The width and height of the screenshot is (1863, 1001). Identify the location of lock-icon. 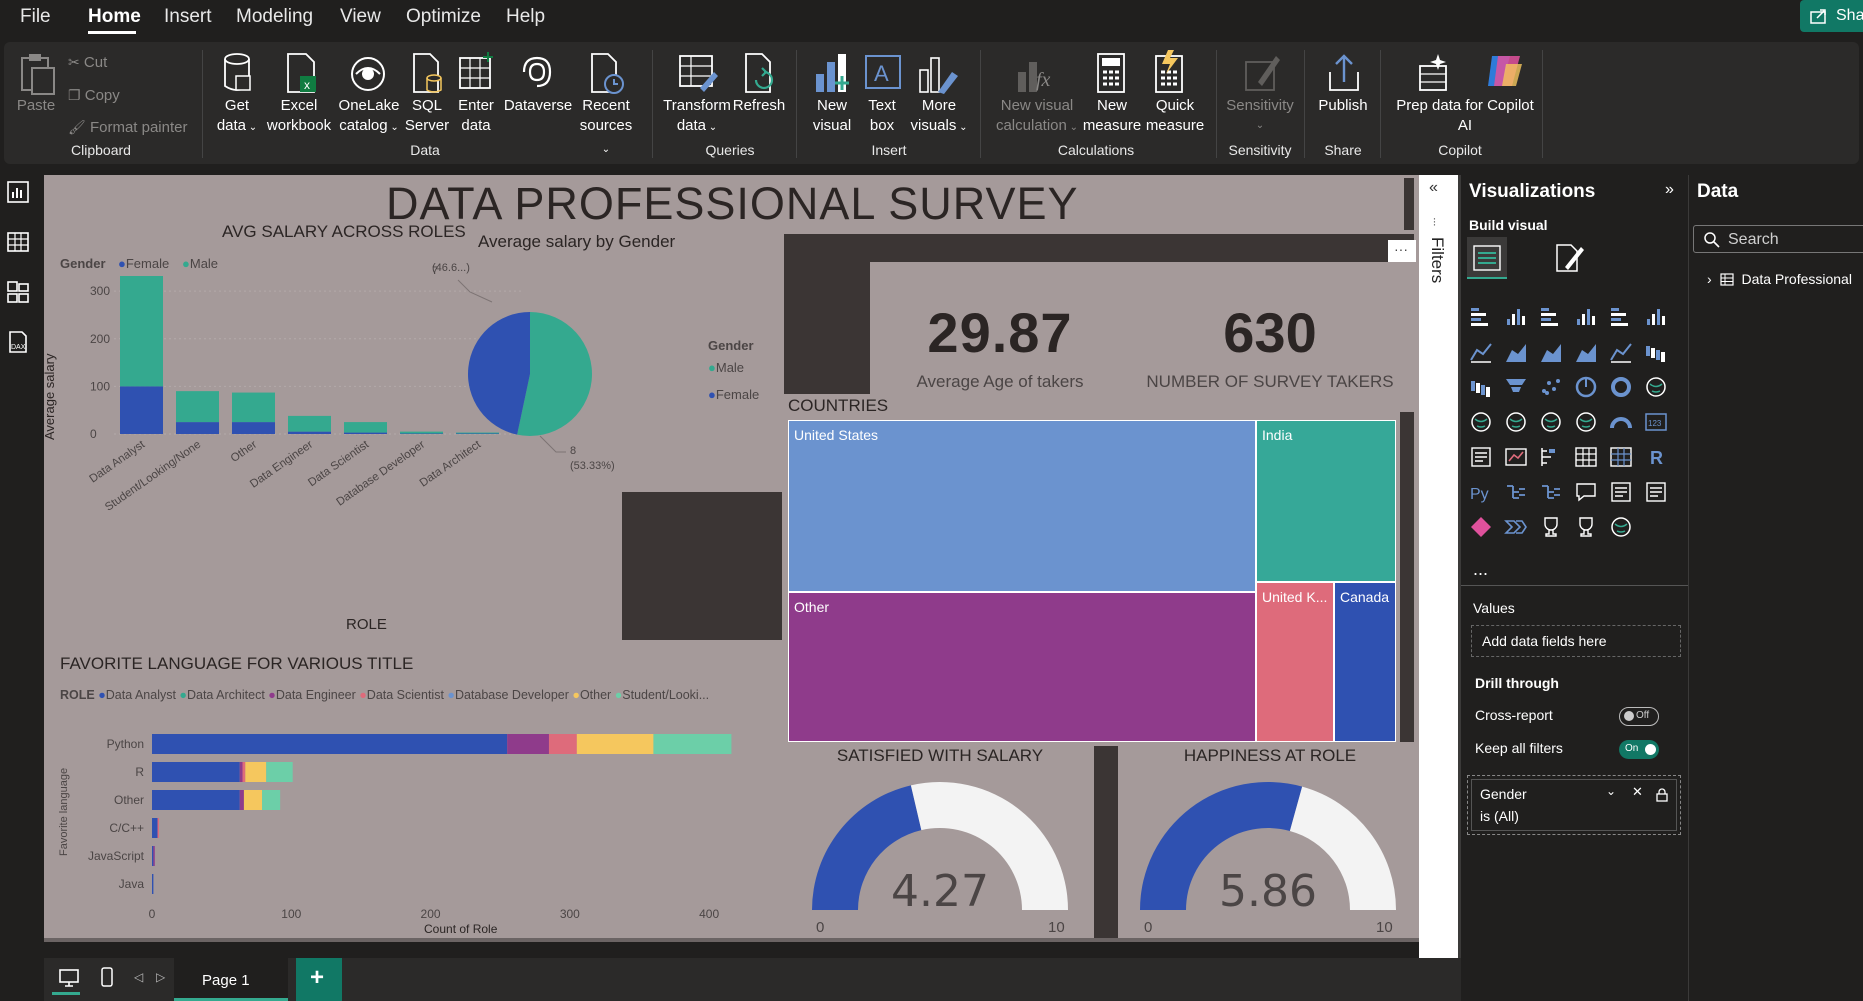
(1662, 795).